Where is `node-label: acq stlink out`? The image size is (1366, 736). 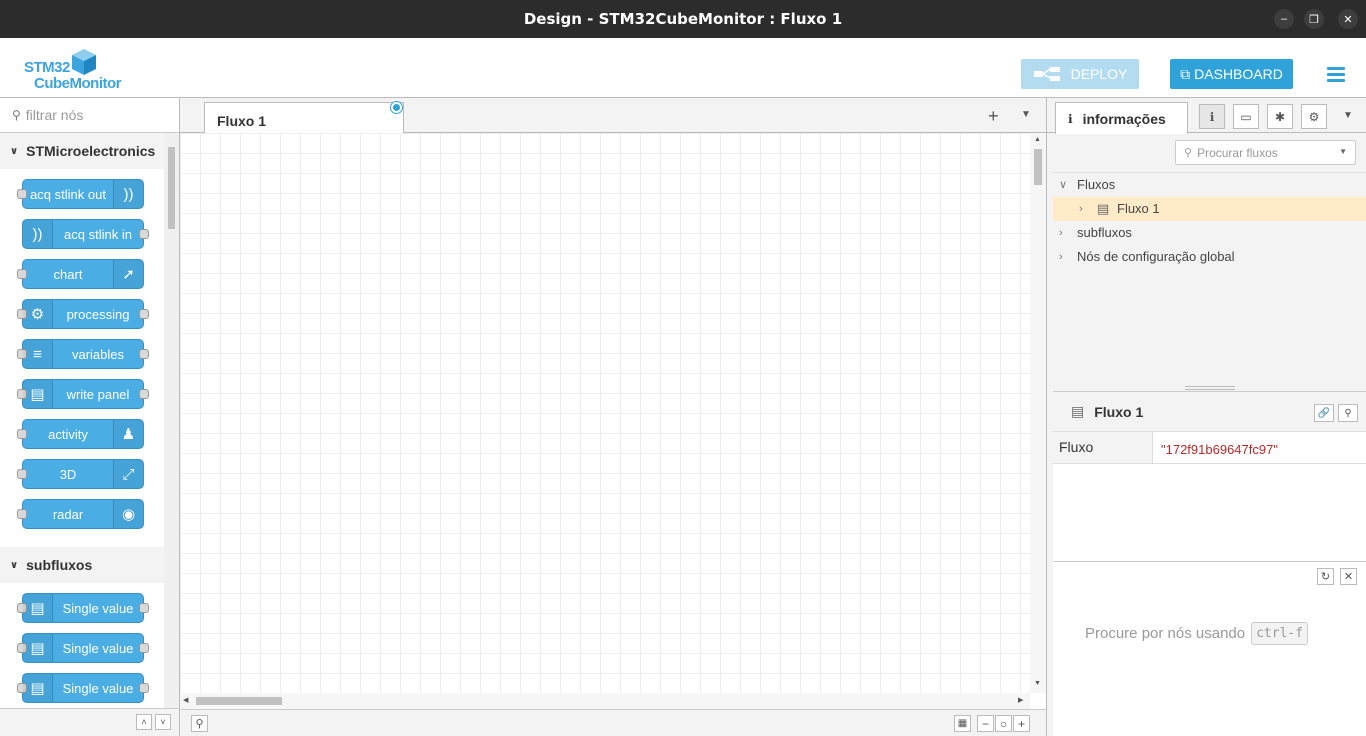
node-label: acq stlink out is located at coordinates (68, 194).